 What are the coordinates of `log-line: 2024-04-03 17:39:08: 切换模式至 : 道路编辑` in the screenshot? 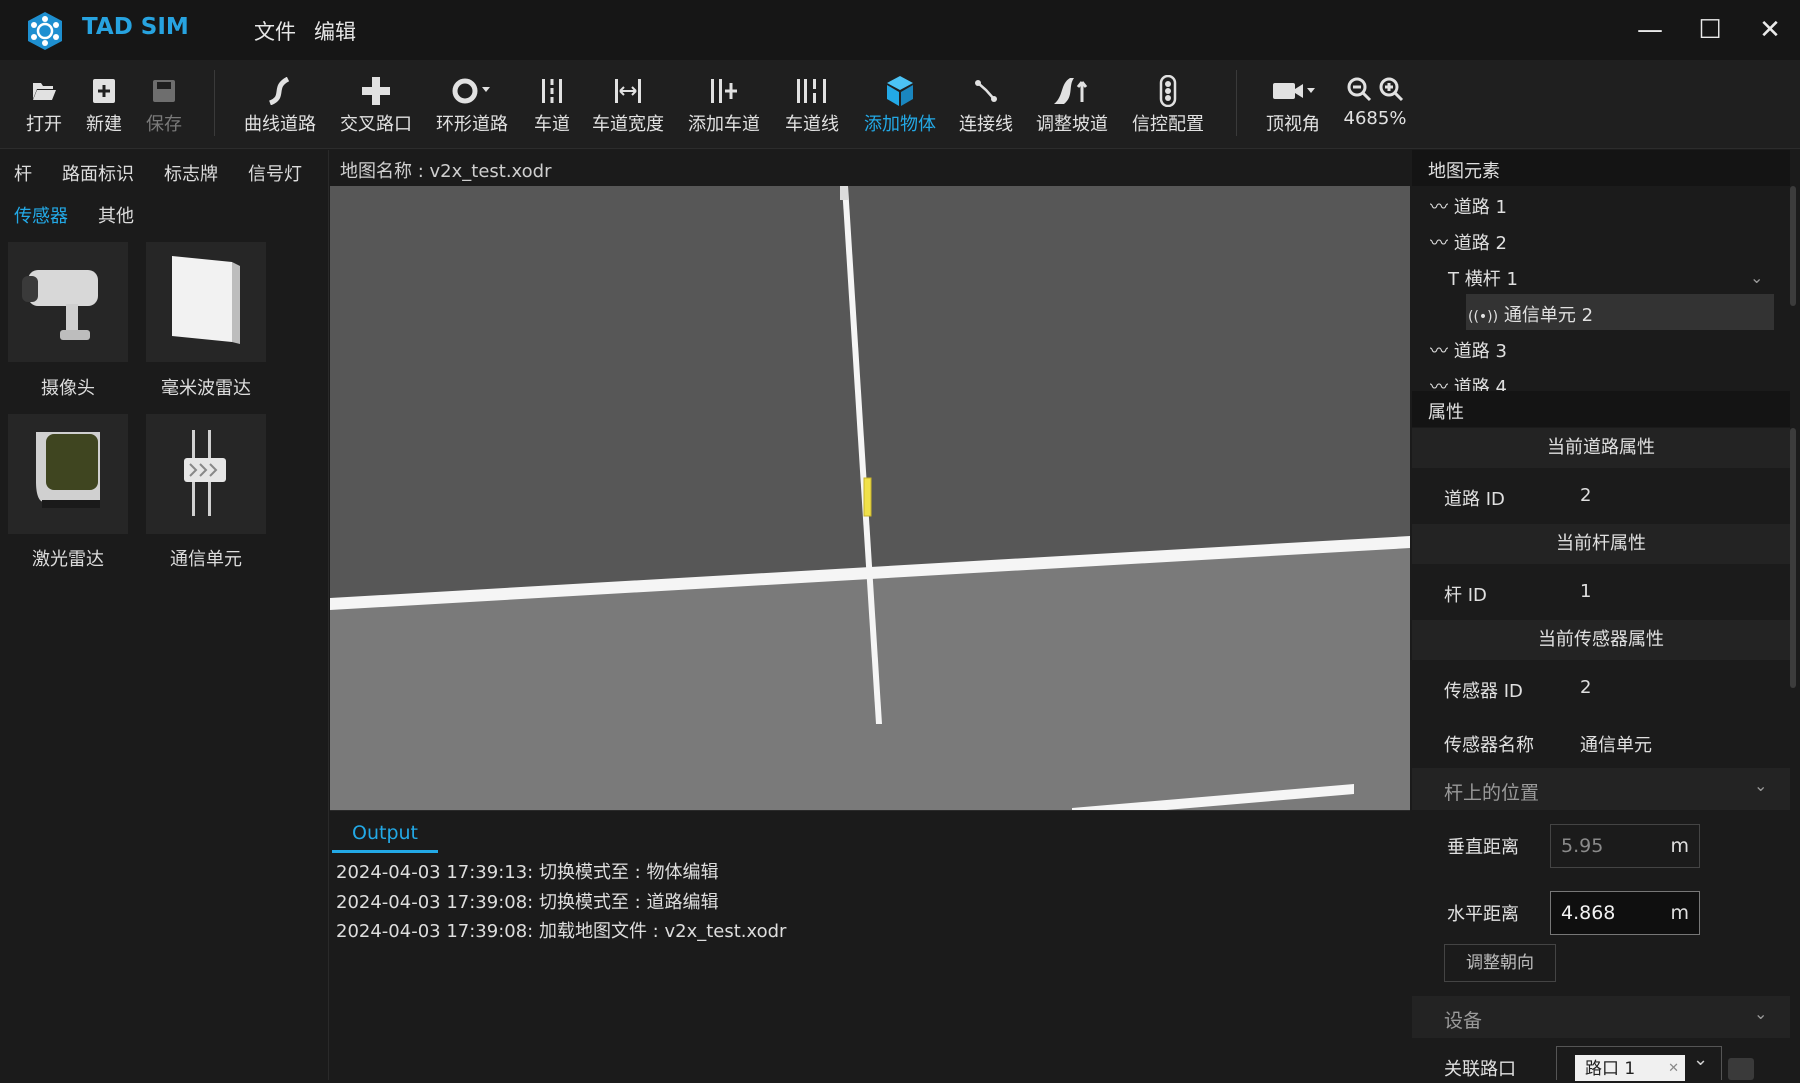 It's located at (527, 902).